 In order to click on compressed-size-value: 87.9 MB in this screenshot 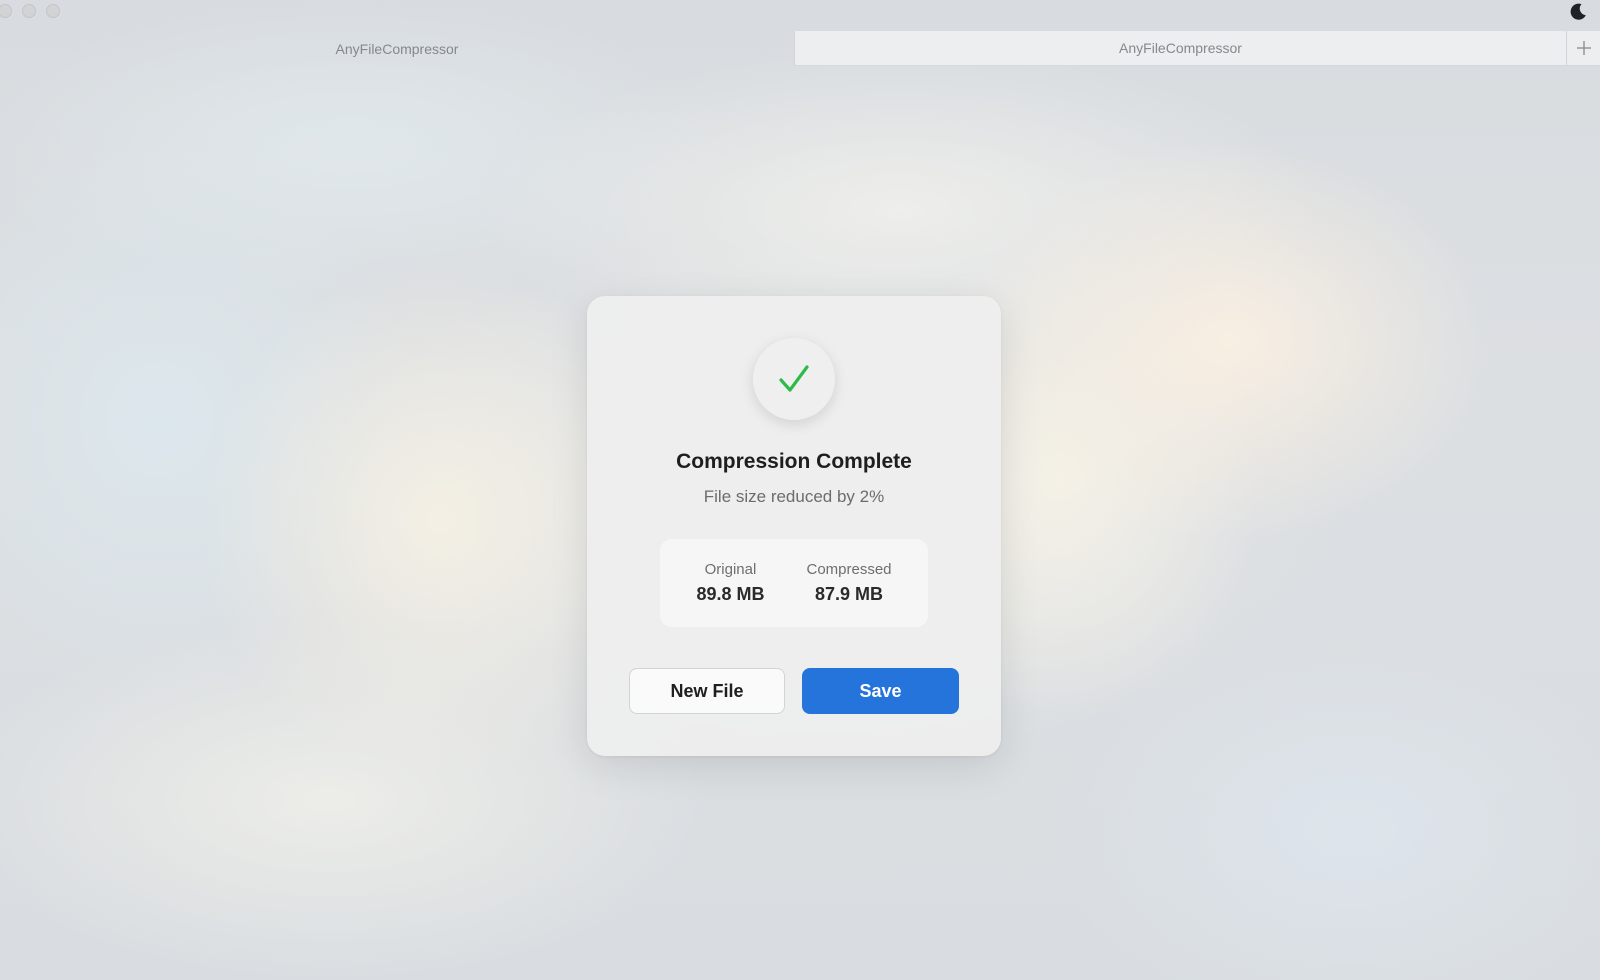, I will do `click(849, 594)`.